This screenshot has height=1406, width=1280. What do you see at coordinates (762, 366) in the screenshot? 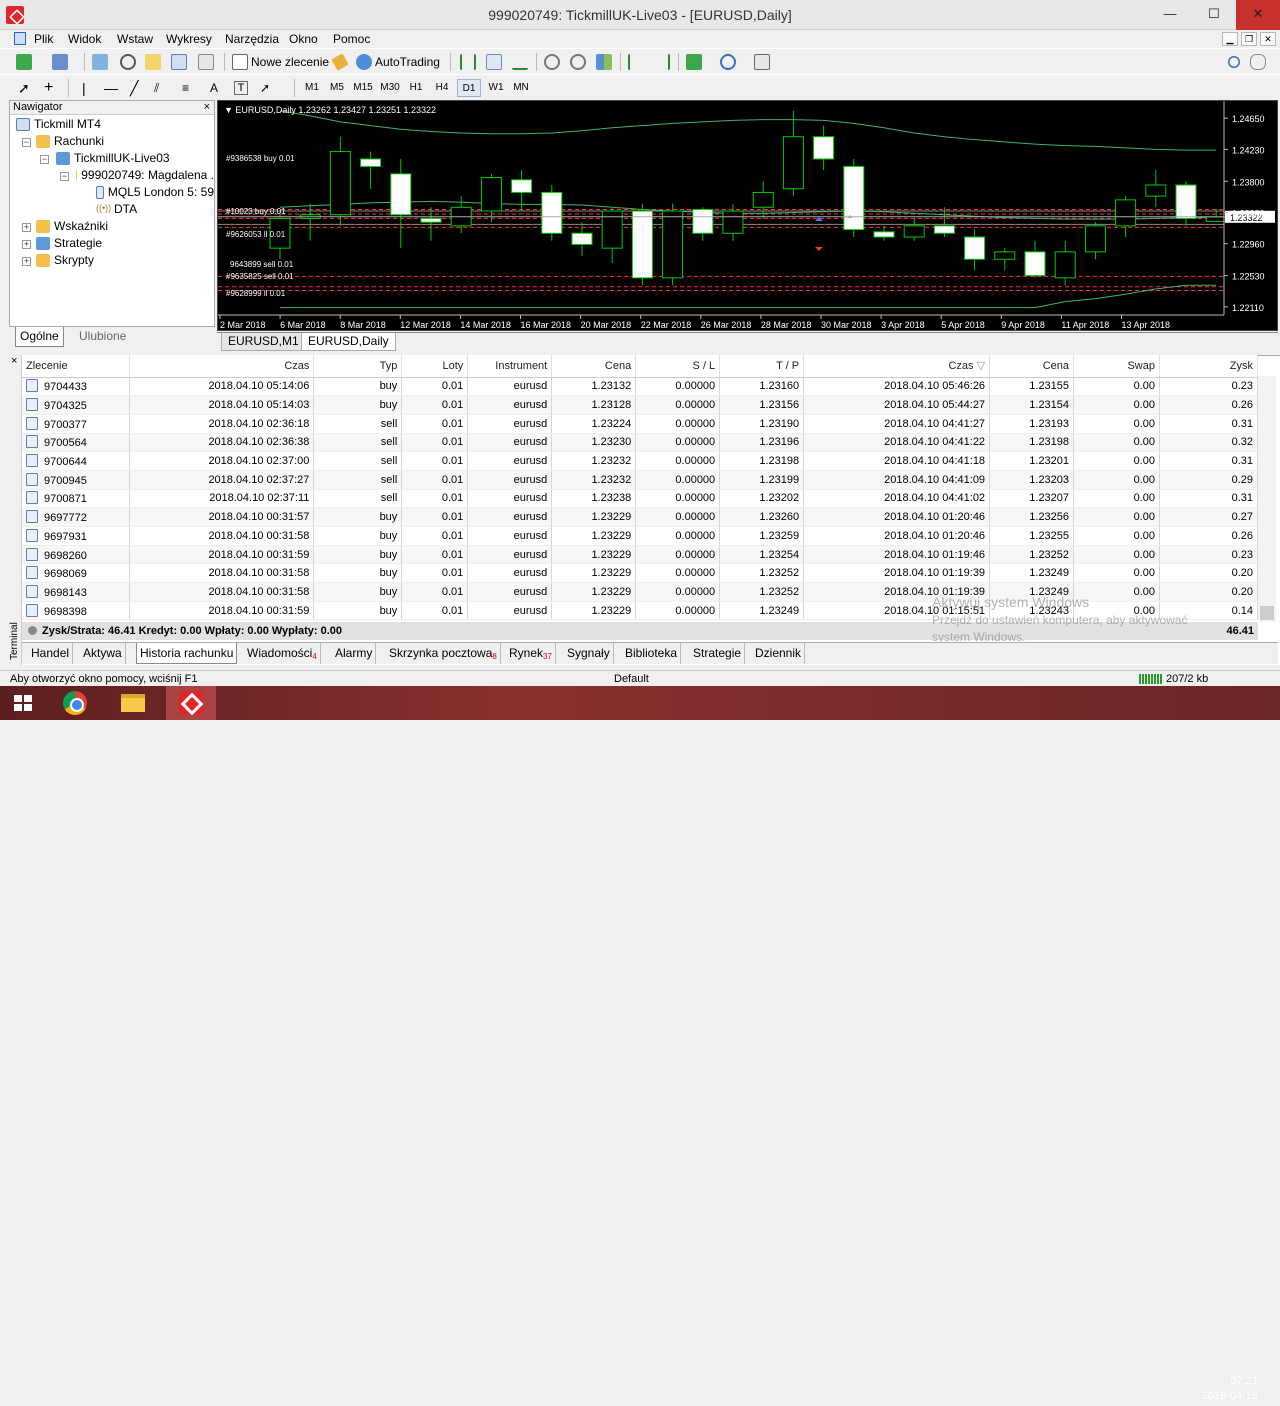
I see `col-tp: T / P` at bounding box center [762, 366].